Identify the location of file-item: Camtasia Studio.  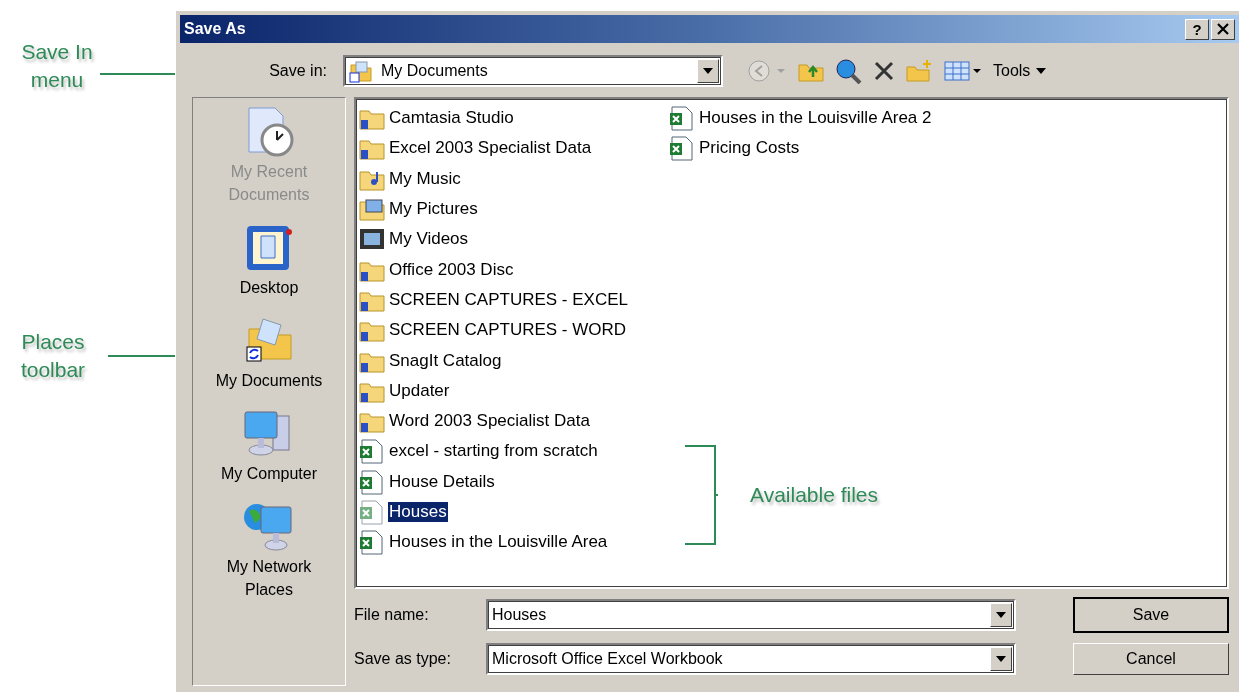
(513, 118).